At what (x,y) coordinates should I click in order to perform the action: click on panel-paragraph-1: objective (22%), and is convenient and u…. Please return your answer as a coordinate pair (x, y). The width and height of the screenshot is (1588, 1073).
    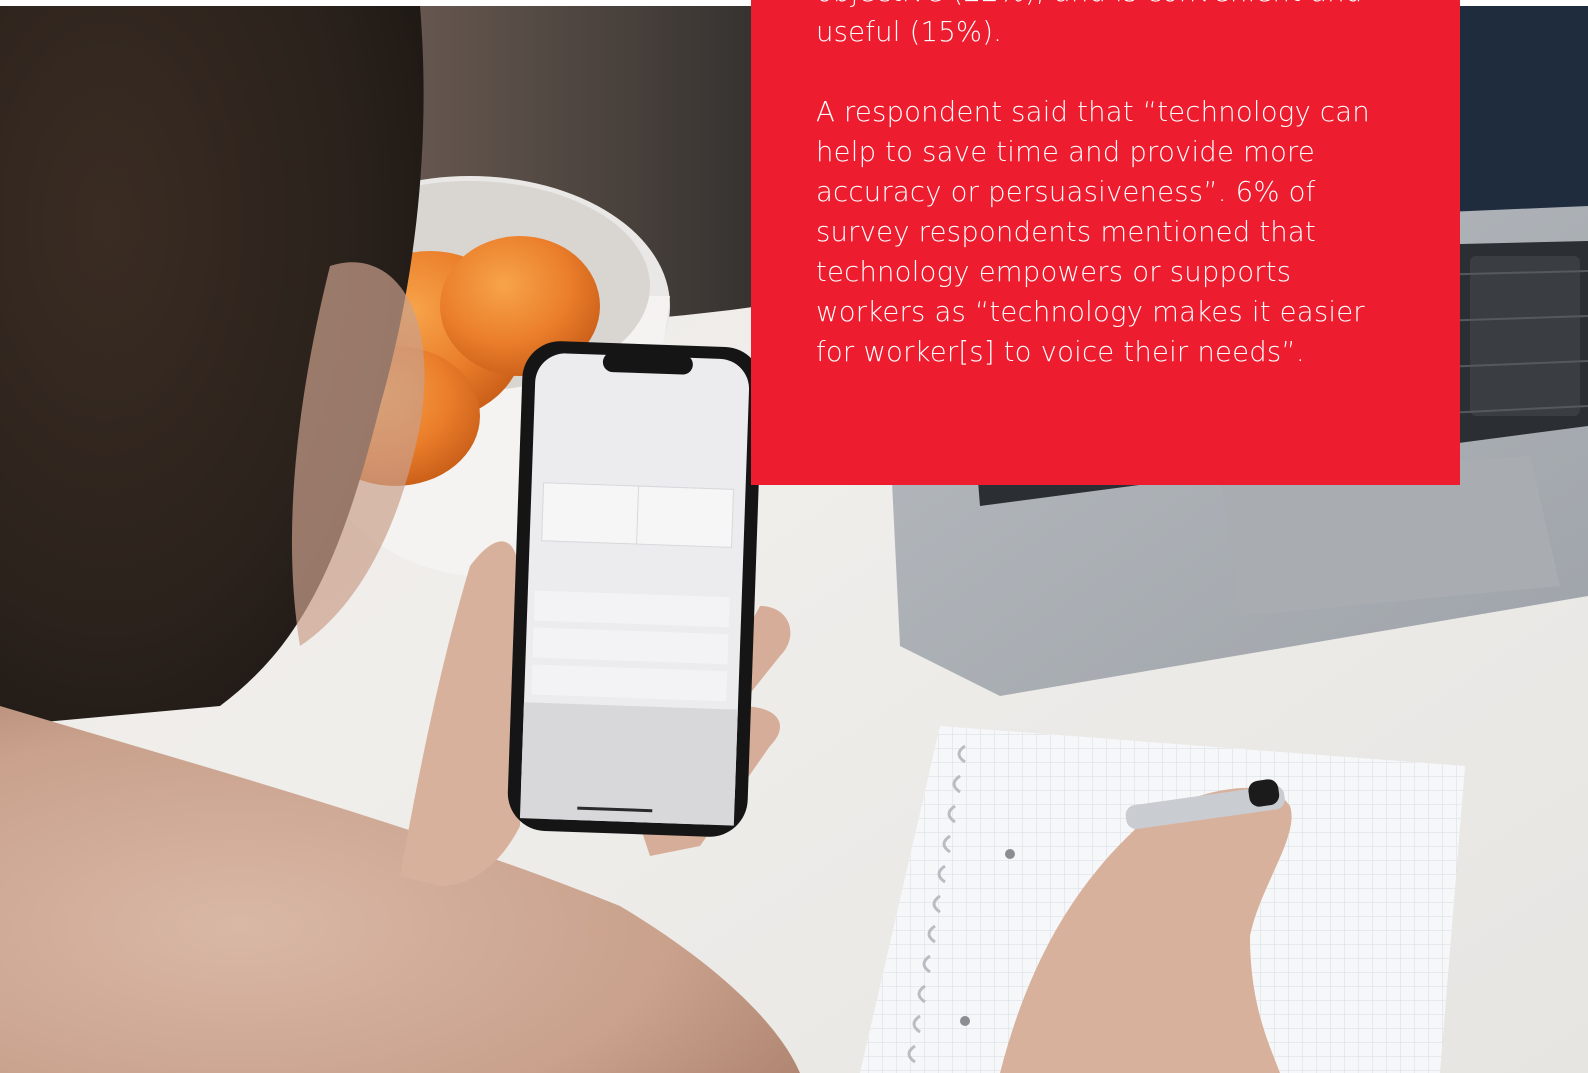
    Looking at the image, I should click on (1089, 24).